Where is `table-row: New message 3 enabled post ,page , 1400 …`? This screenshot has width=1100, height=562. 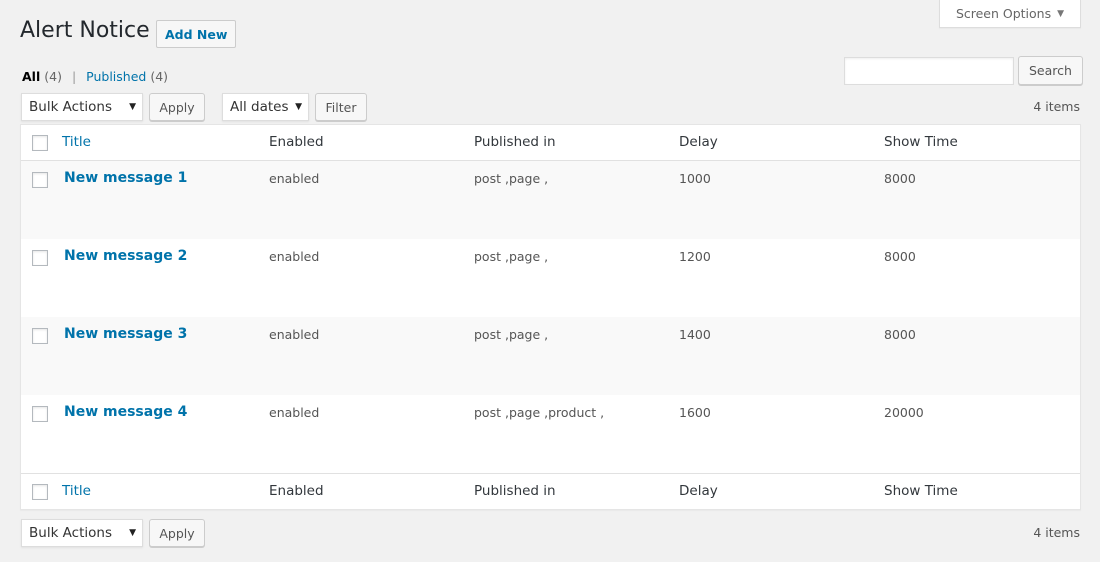 table-row: New message 3 enabled post ,page , 1400 … is located at coordinates (550, 356).